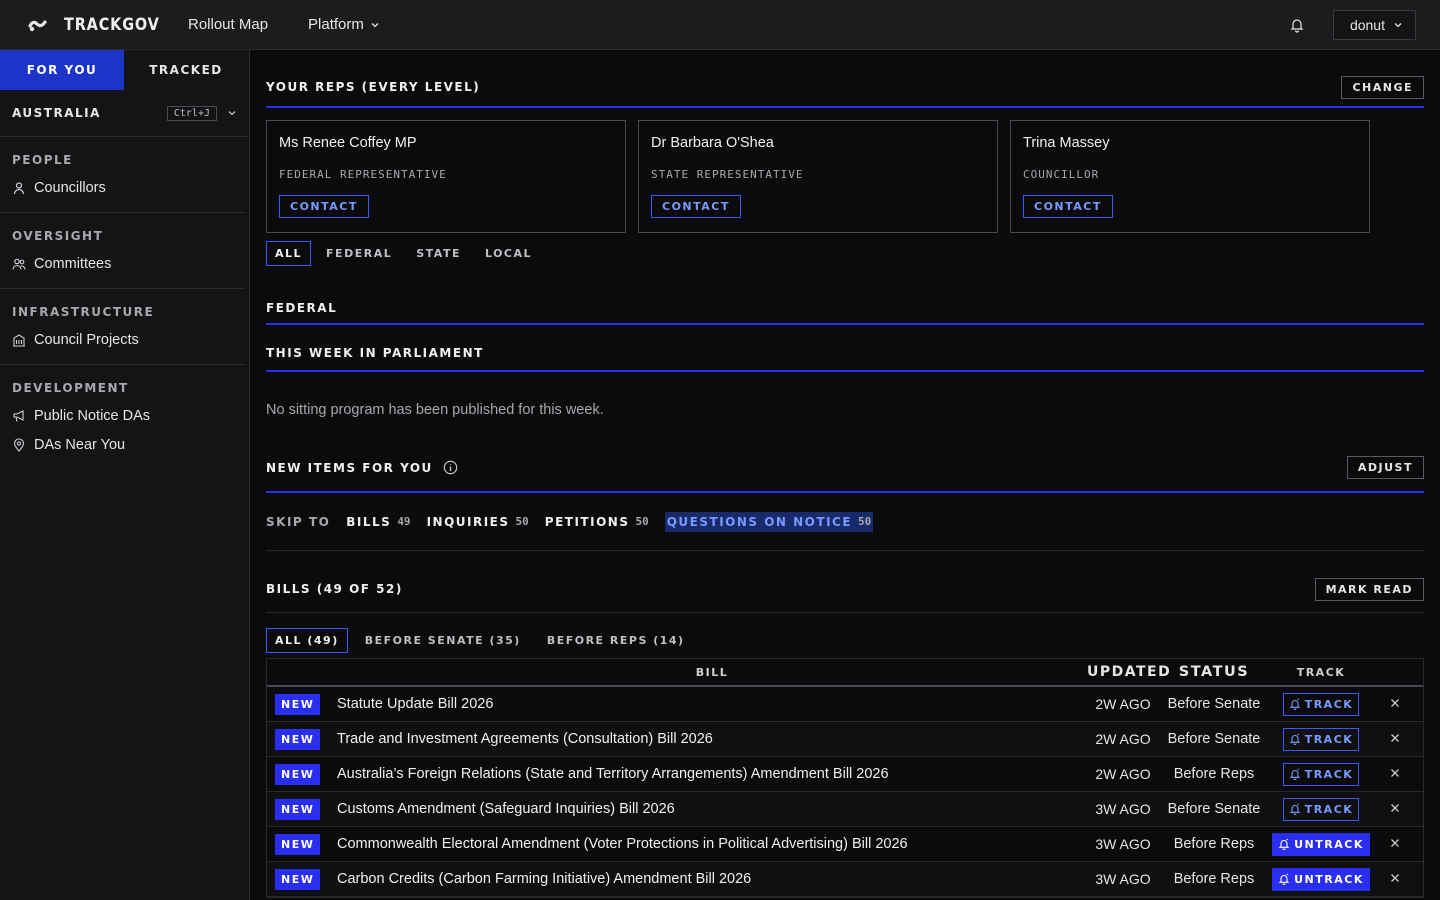  I want to click on track-label: TRACK, so click(1329, 809).